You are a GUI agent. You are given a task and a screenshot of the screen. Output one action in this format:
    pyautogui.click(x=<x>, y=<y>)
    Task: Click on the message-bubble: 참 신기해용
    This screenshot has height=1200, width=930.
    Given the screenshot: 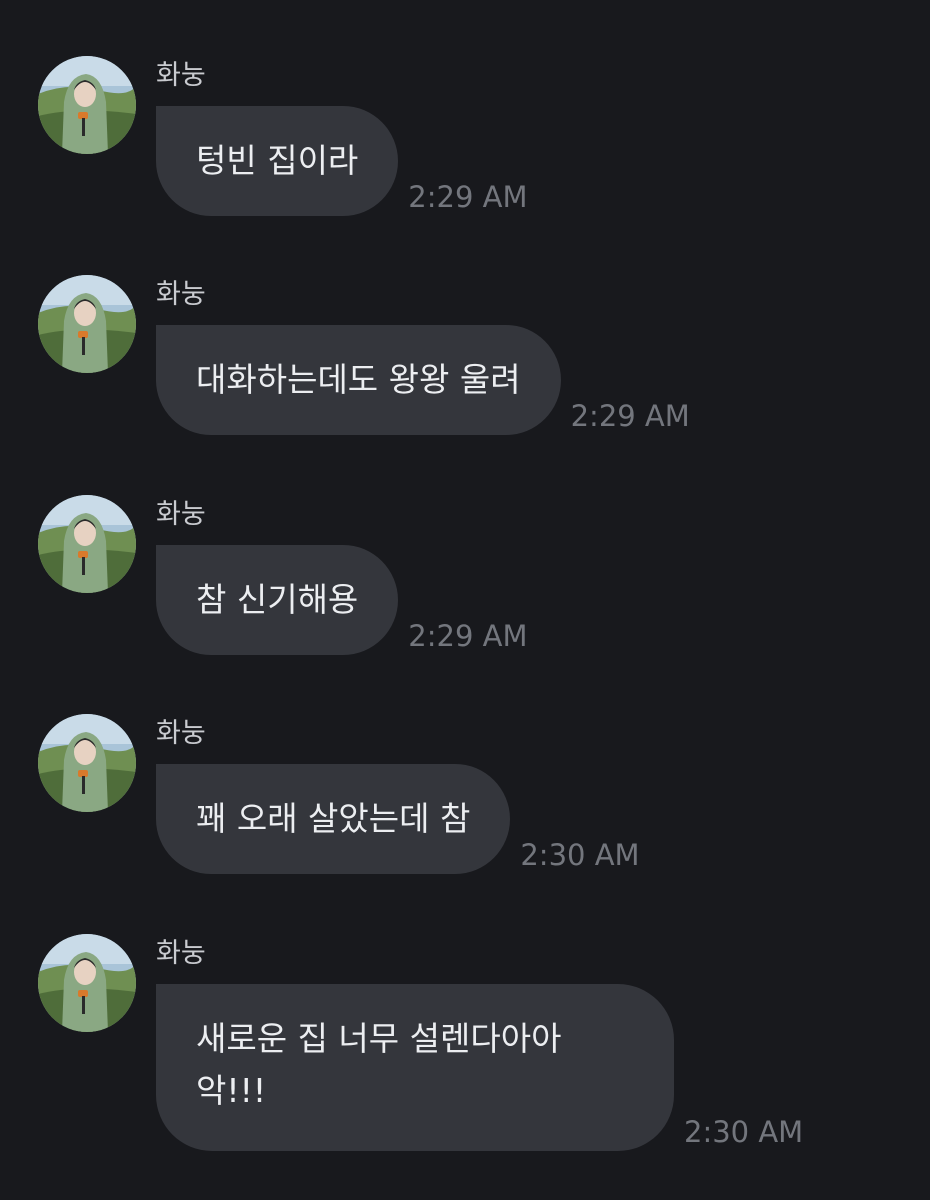 What is the action you would take?
    pyautogui.click(x=277, y=600)
    